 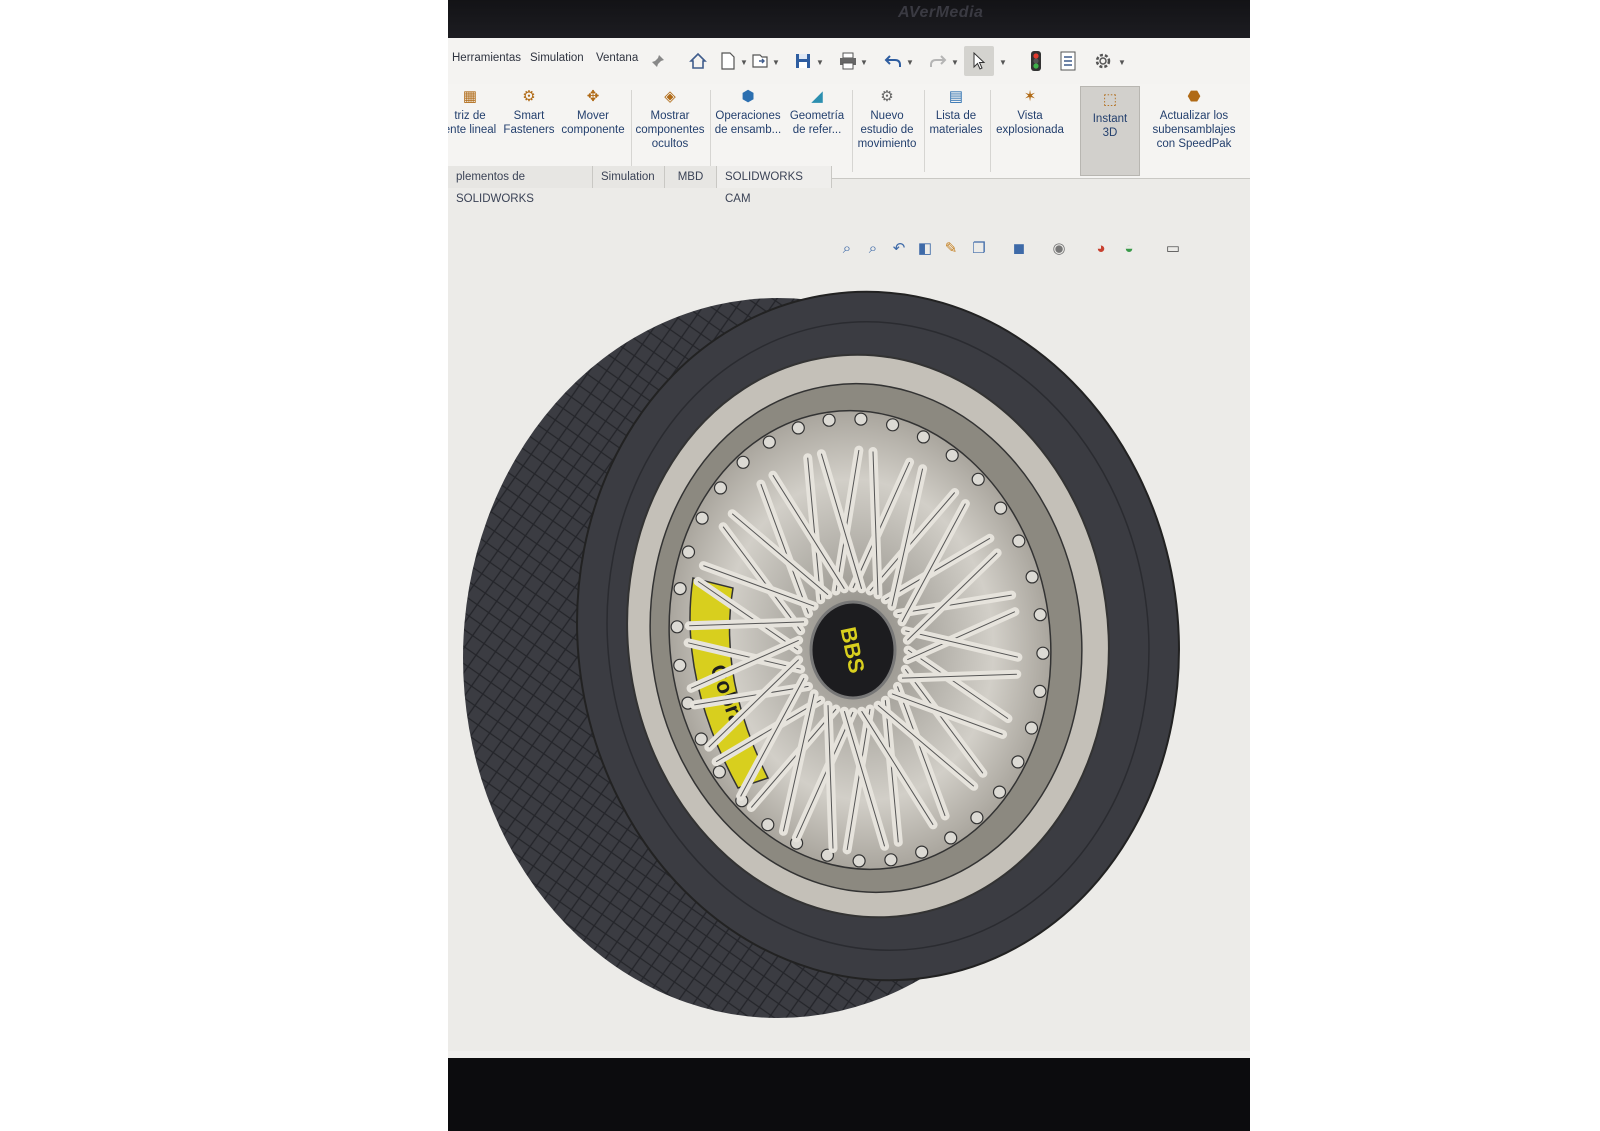 What do you see at coordinates (474, 131) in the screenshot?
I see `linear-pattern-button: ▦ triz de ente lineal` at bounding box center [474, 131].